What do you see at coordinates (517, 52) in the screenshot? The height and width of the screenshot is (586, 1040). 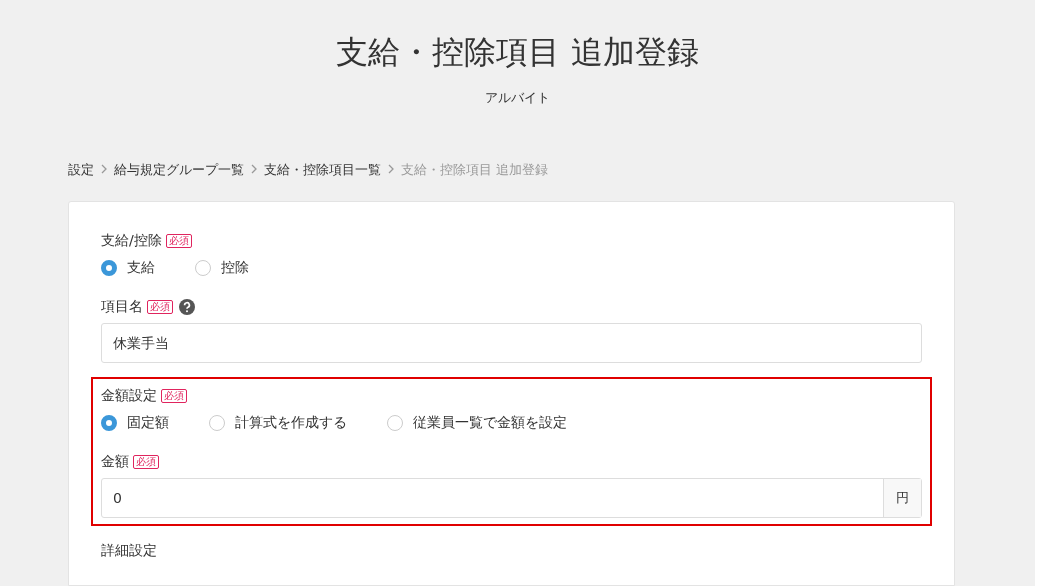 I see `page-title: 支給・控除項目 追加登録` at bounding box center [517, 52].